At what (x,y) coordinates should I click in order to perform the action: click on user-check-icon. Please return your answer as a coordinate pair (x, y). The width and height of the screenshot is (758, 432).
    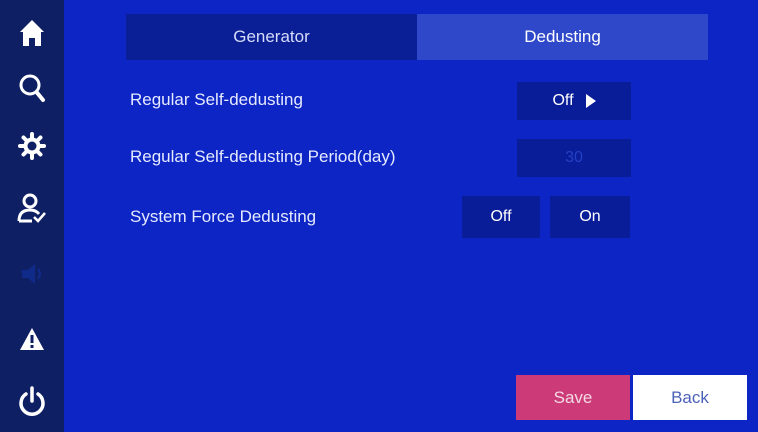
    Looking at the image, I should click on (31, 208).